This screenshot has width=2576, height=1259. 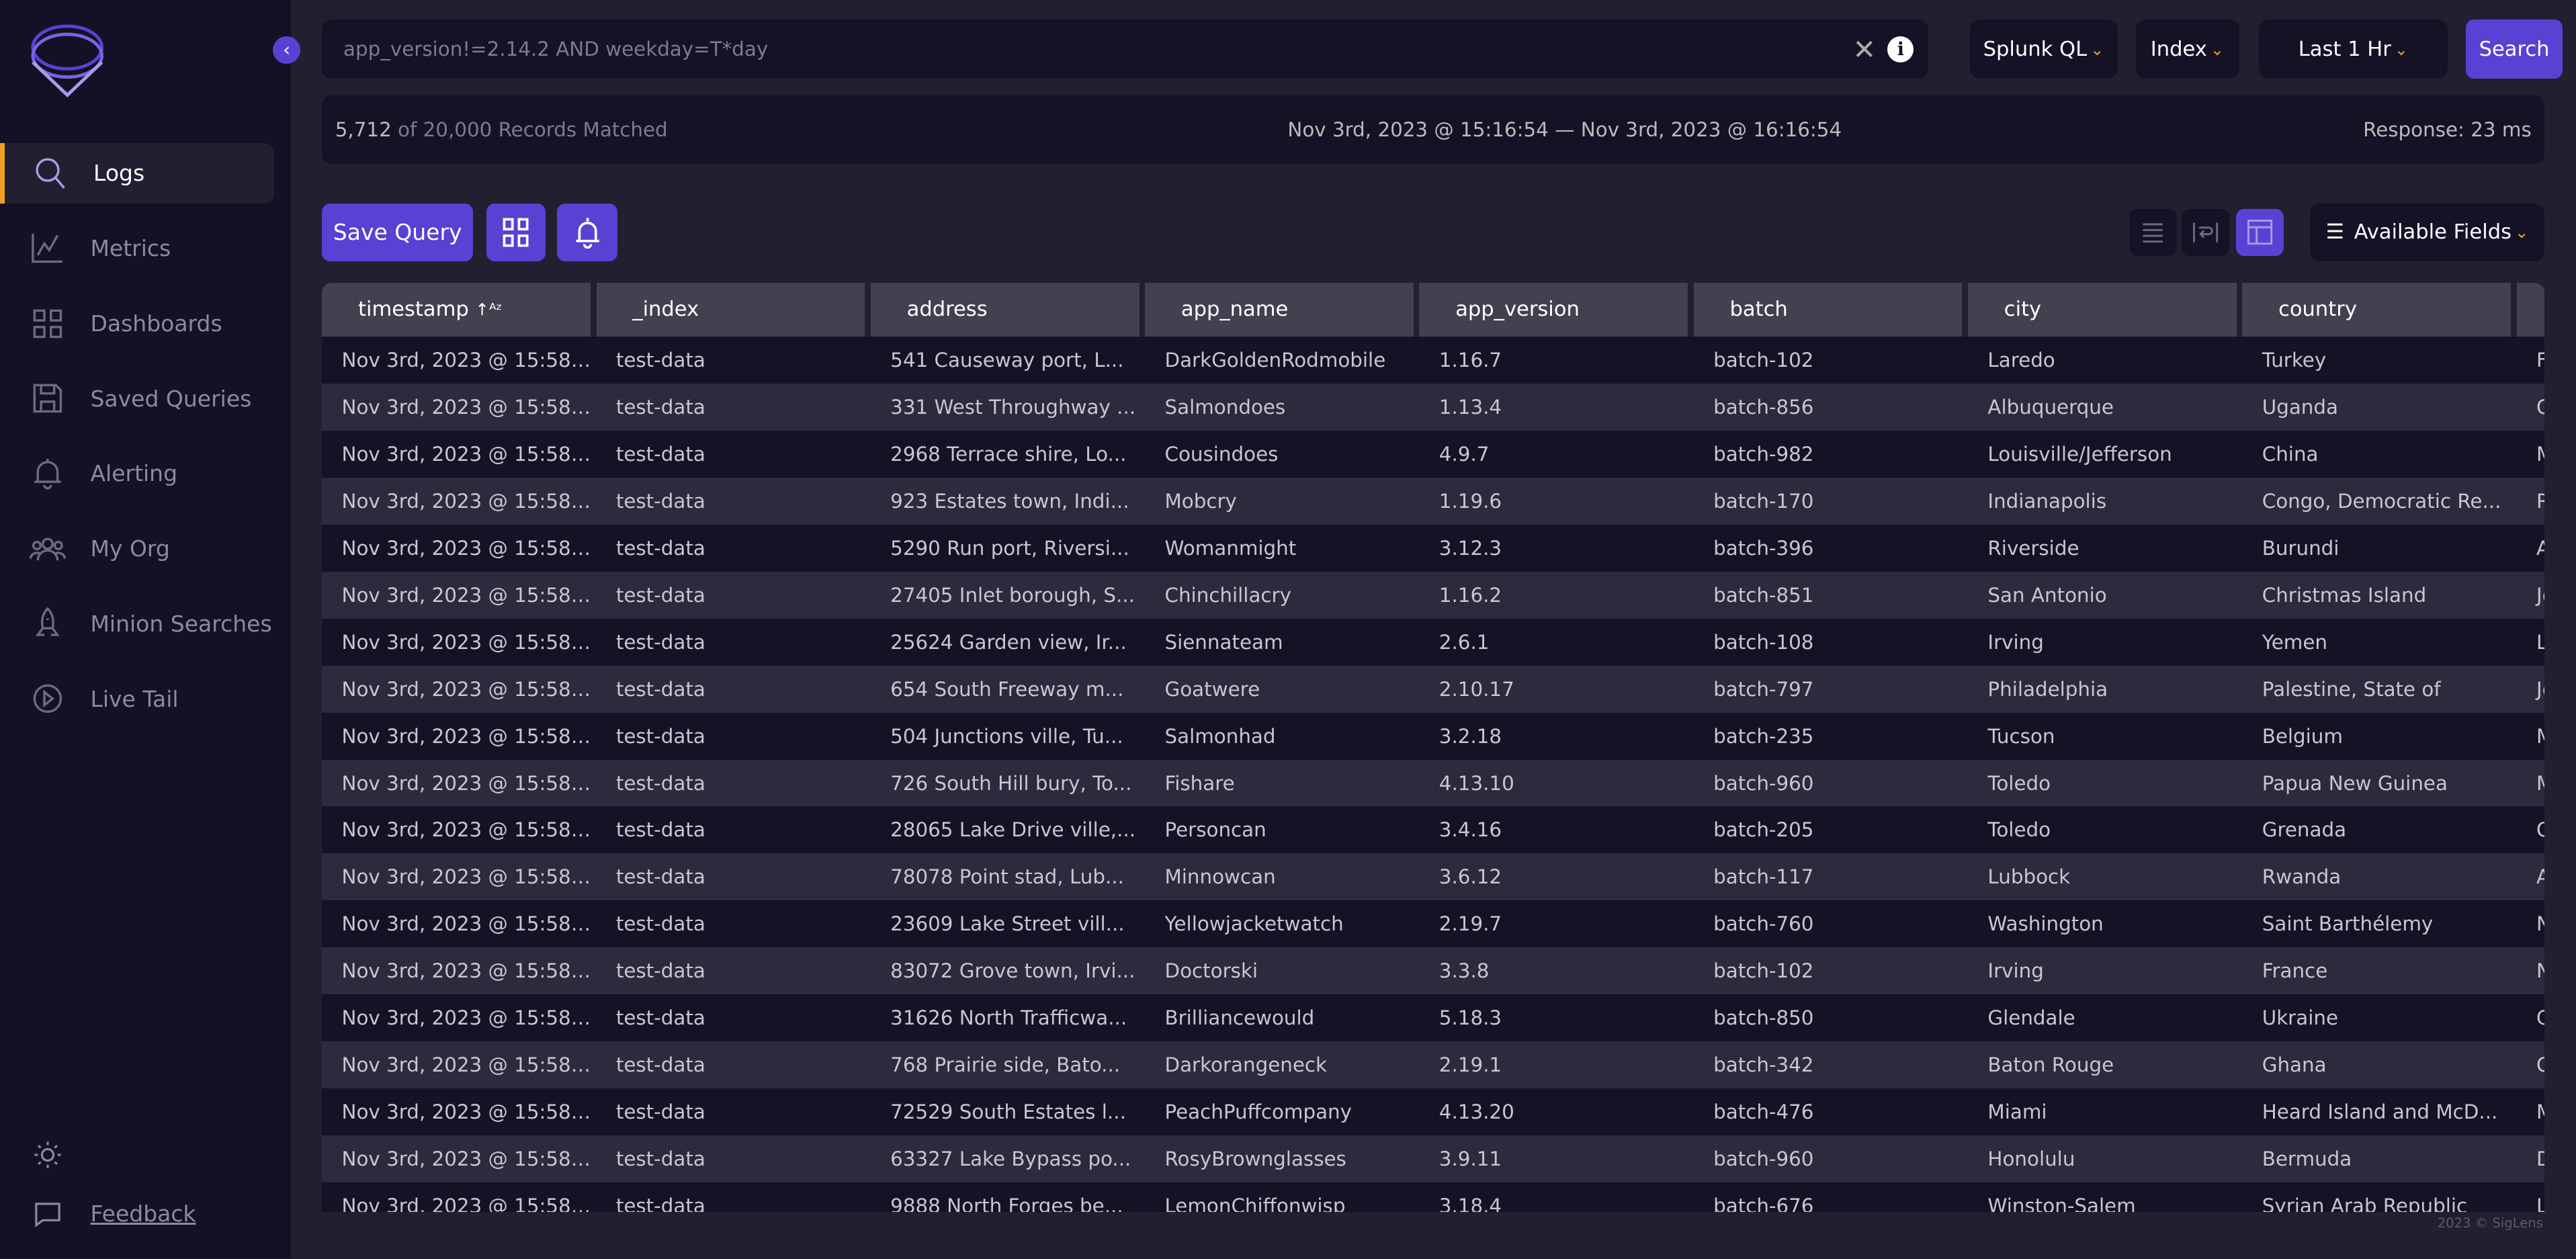 What do you see at coordinates (2530, 924) in the screenshot?
I see `cell-fi: Nin` at bounding box center [2530, 924].